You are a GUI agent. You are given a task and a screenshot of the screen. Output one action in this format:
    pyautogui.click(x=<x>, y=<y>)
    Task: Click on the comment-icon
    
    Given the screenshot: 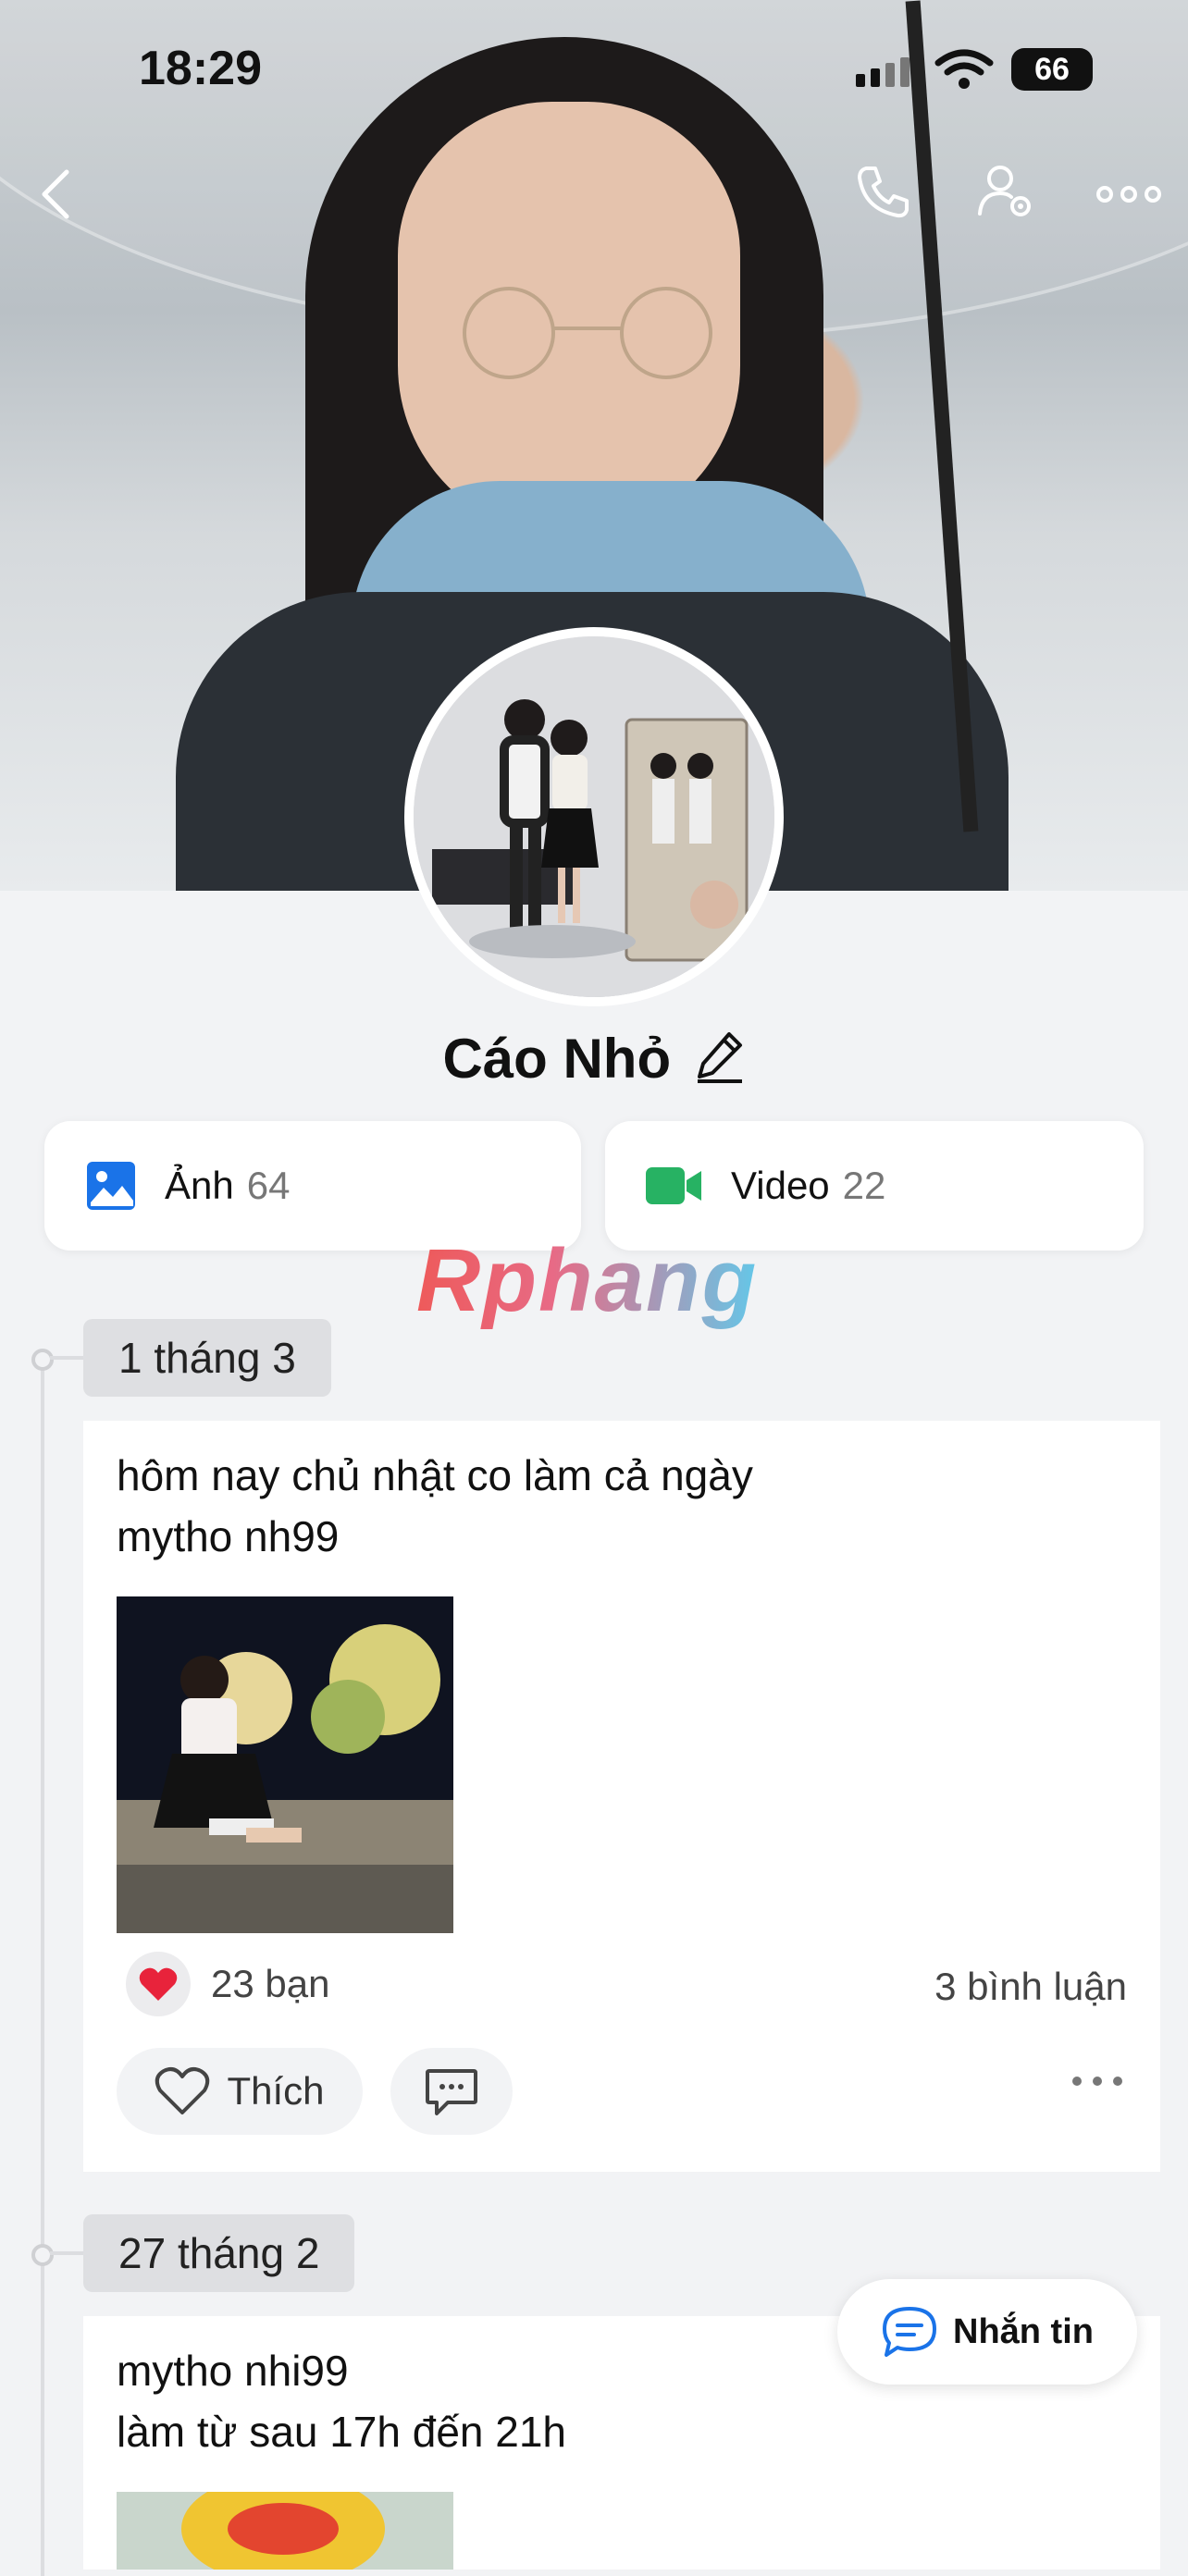 What is the action you would take?
    pyautogui.click(x=451, y=2092)
    